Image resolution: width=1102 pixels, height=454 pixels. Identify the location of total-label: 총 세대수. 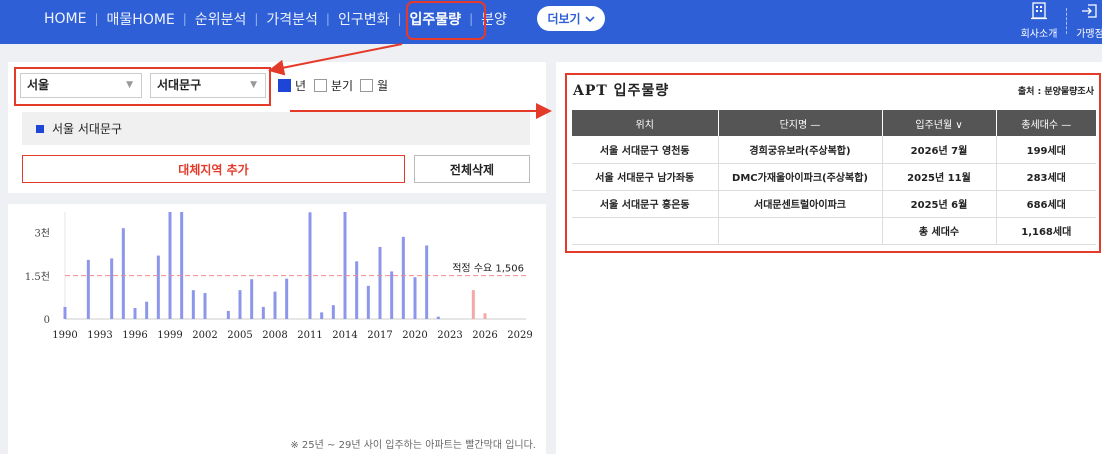
(939, 231).